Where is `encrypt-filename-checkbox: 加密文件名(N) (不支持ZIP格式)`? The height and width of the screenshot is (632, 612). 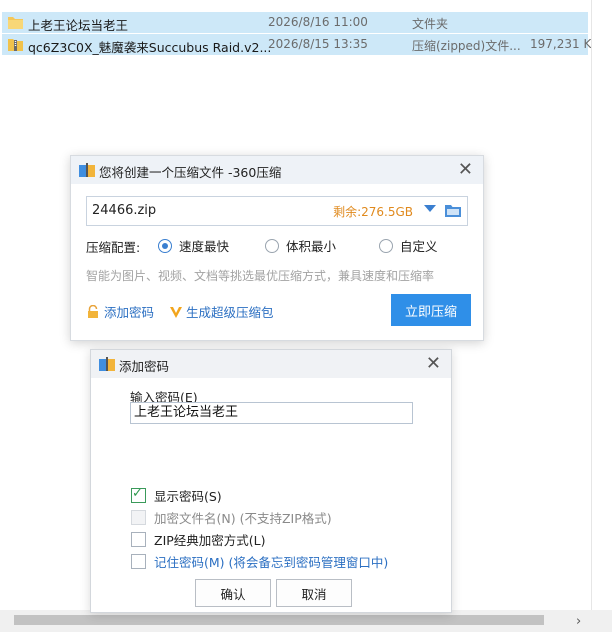 encrypt-filename-checkbox: 加密文件名(N) (不支持ZIP格式) is located at coordinates (231, 517).